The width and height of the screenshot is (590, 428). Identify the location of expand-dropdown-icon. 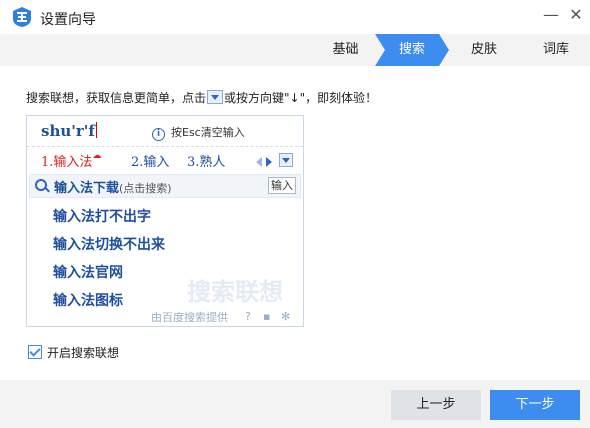
(286, 160).